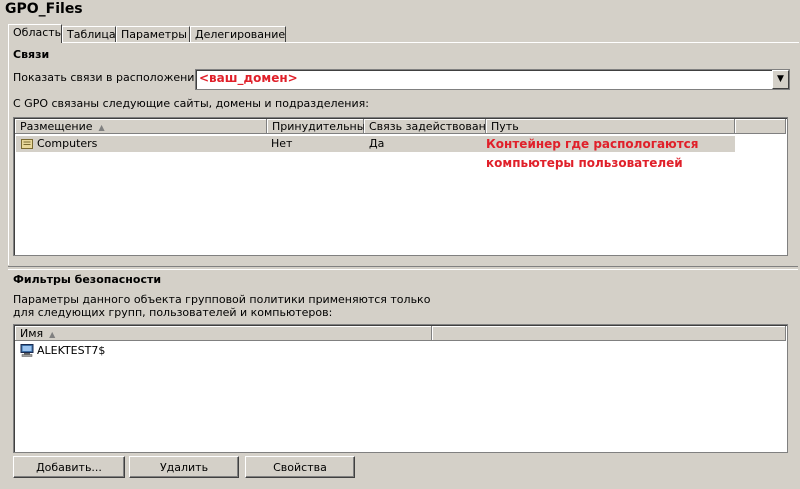  Describe the element at coordinates (248, 78) in the screenshot. I see `location-value: <ваш_домен>` at that location.